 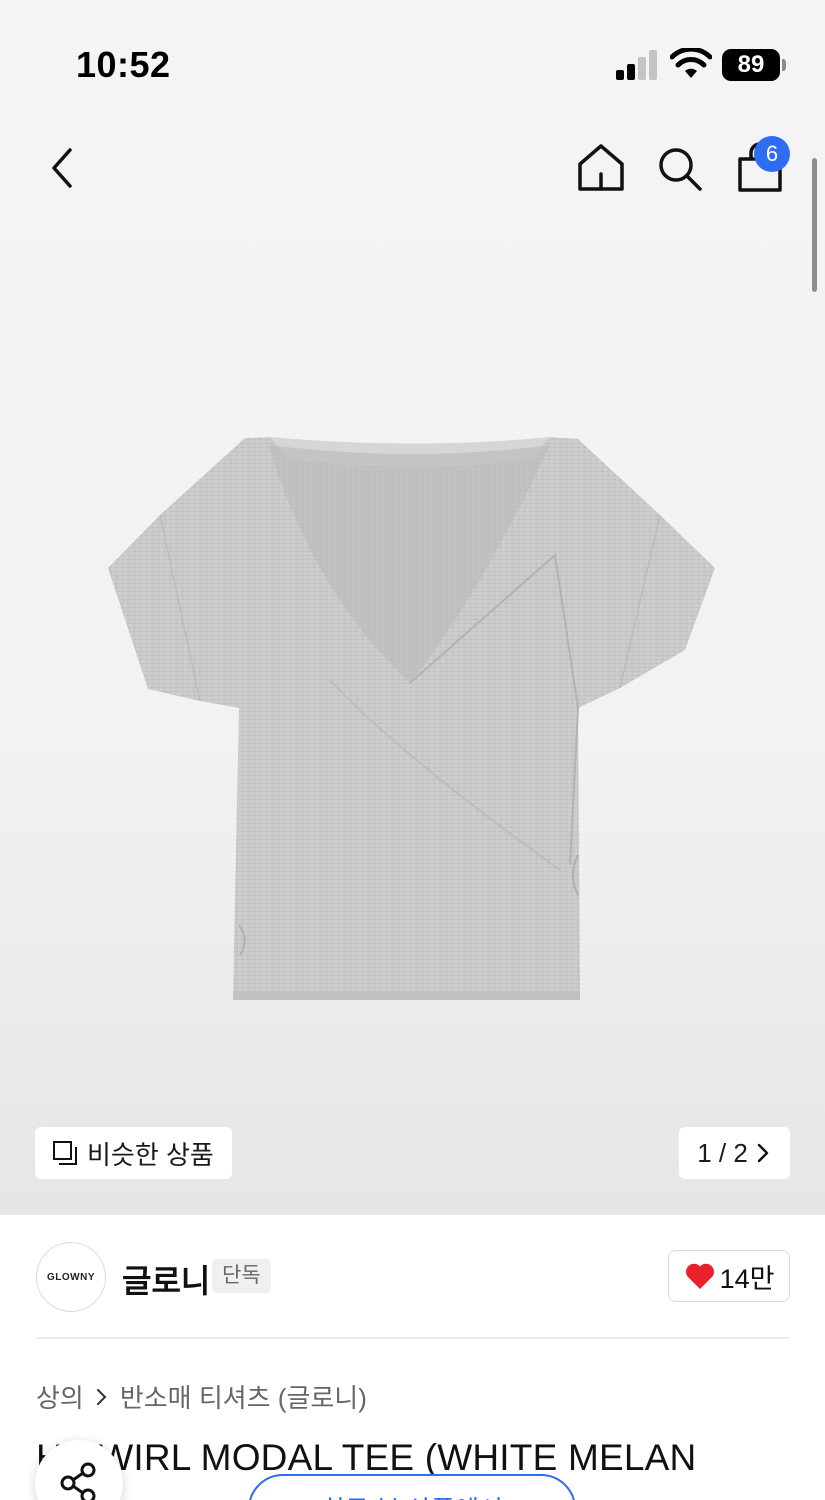 What do you see at coordinates (691, 63) in the screenshot?
I see `wifi-icon` at bounding box center [691, 63].